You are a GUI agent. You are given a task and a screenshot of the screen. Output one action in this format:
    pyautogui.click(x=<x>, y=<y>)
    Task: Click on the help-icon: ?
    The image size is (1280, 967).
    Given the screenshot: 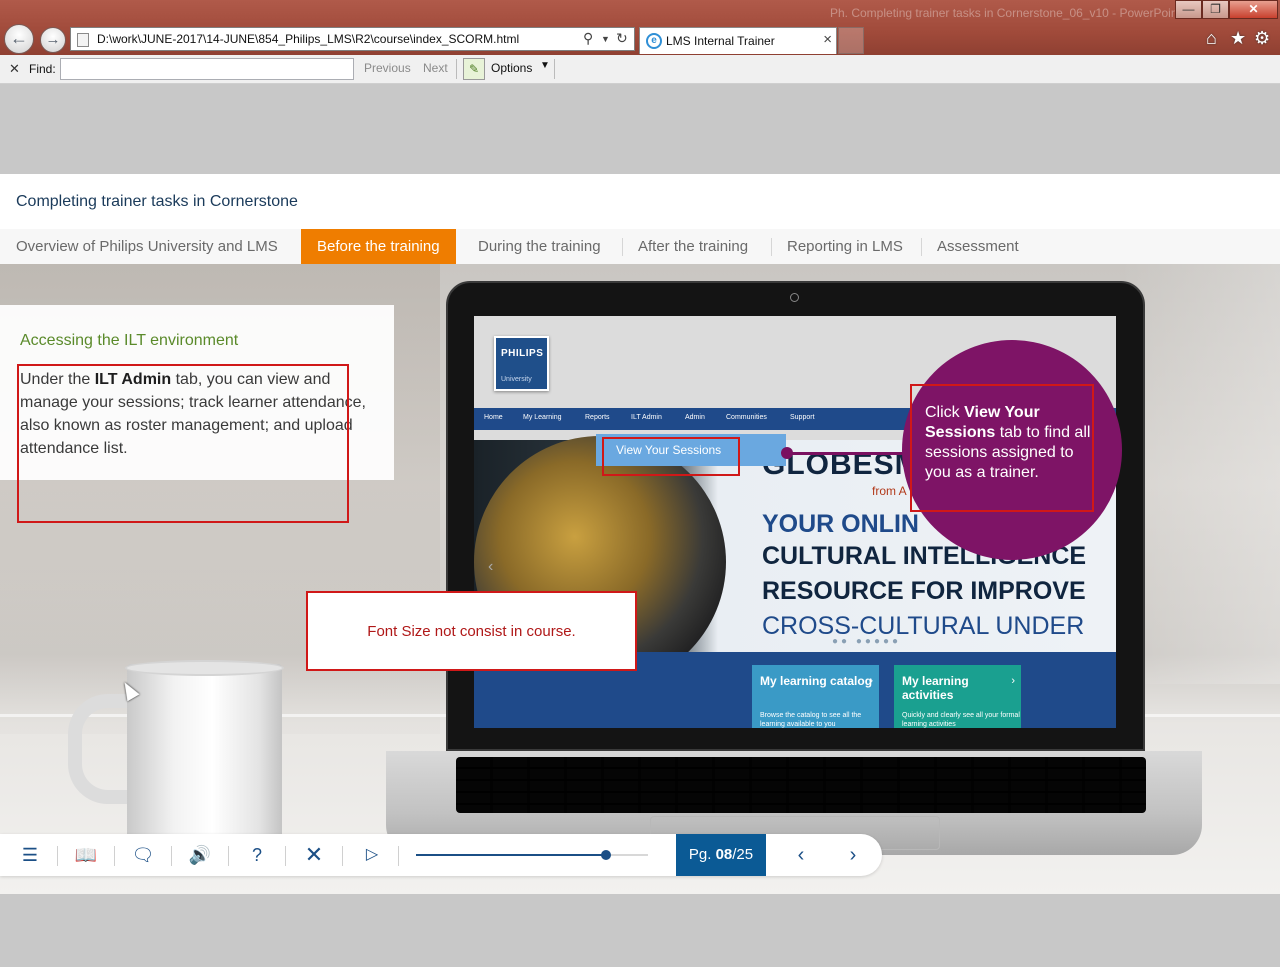 What is the action you would take?
    pyautogui.click(x=257, y=855)
    